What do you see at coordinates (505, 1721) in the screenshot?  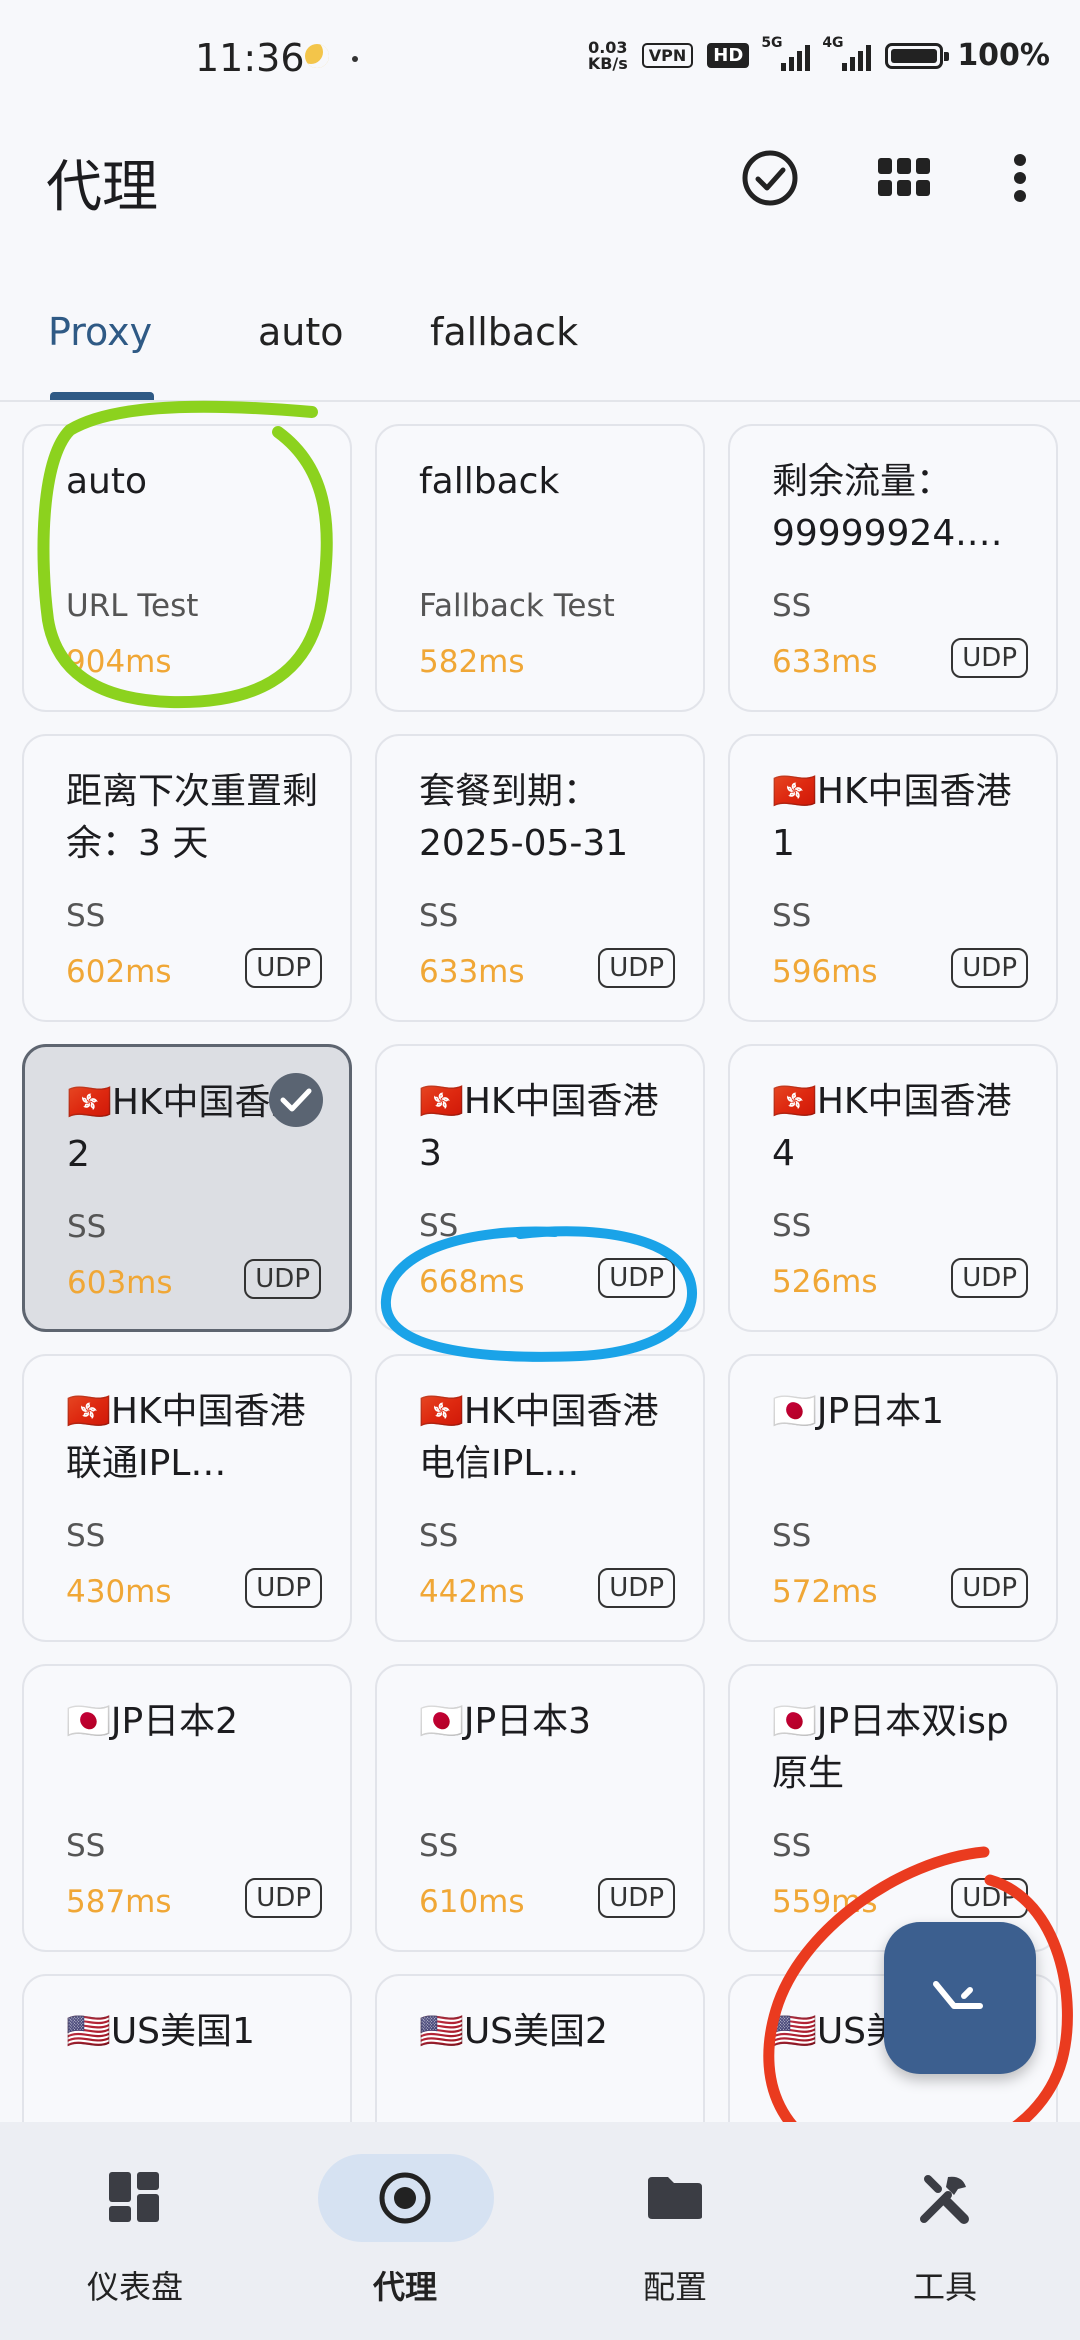 I see `proxy-name: 🇯🇵JP日本3` at bounding box center [505, 1721].